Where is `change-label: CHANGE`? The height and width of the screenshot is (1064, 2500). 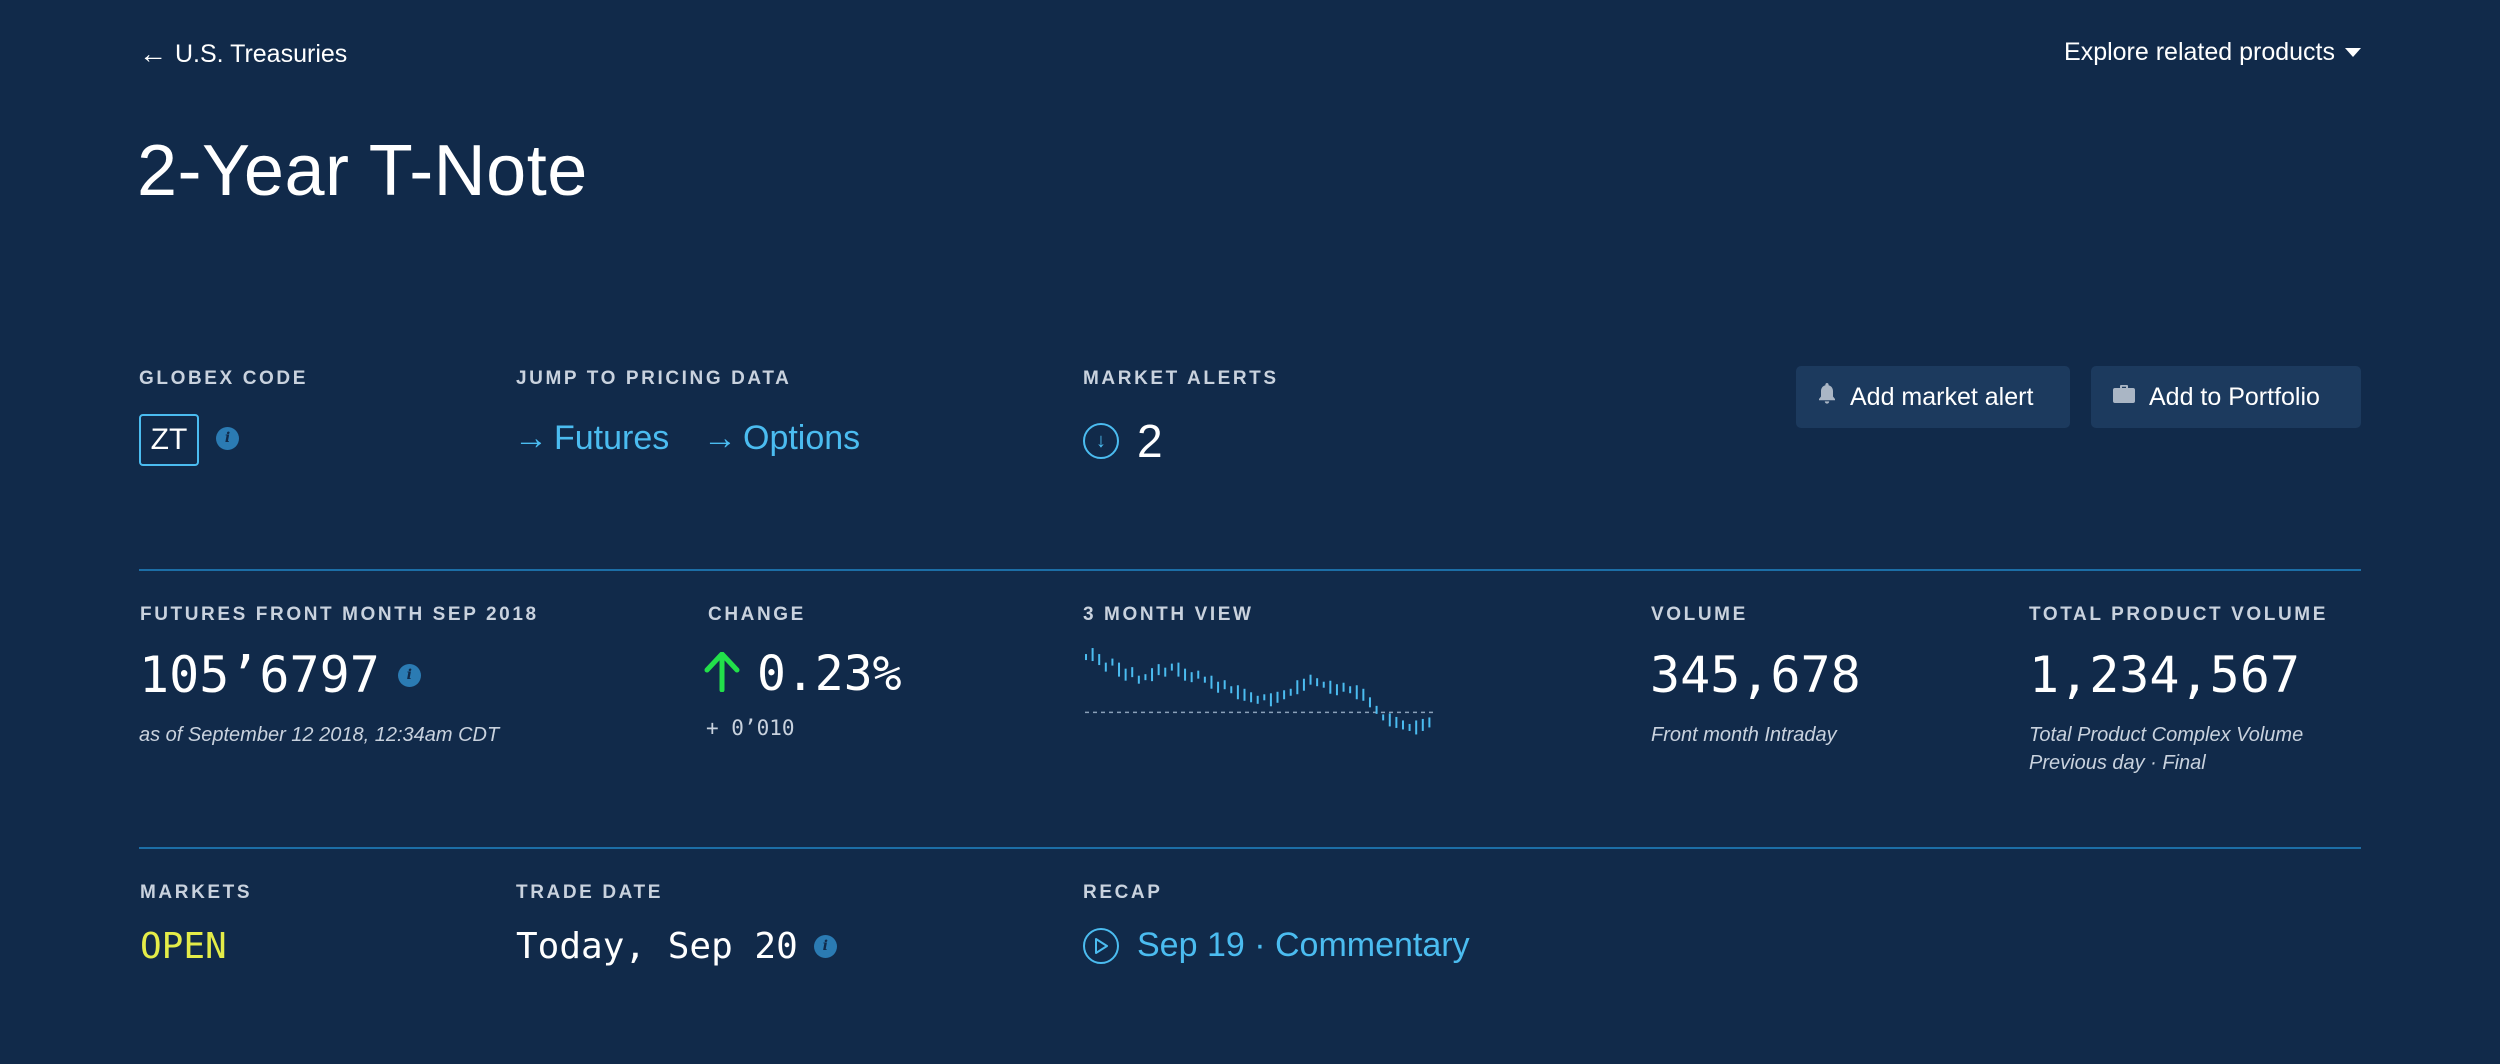 change-label: CHANGE is located at coordinates (757, 614).